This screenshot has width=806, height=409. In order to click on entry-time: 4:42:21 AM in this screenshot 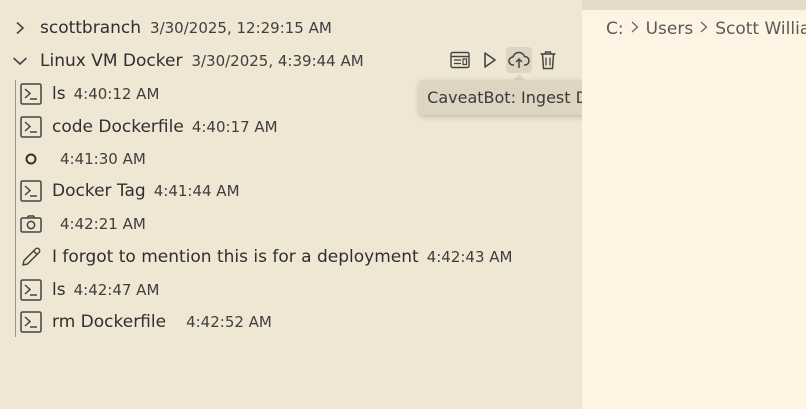, I will do `click(103, 224)`.